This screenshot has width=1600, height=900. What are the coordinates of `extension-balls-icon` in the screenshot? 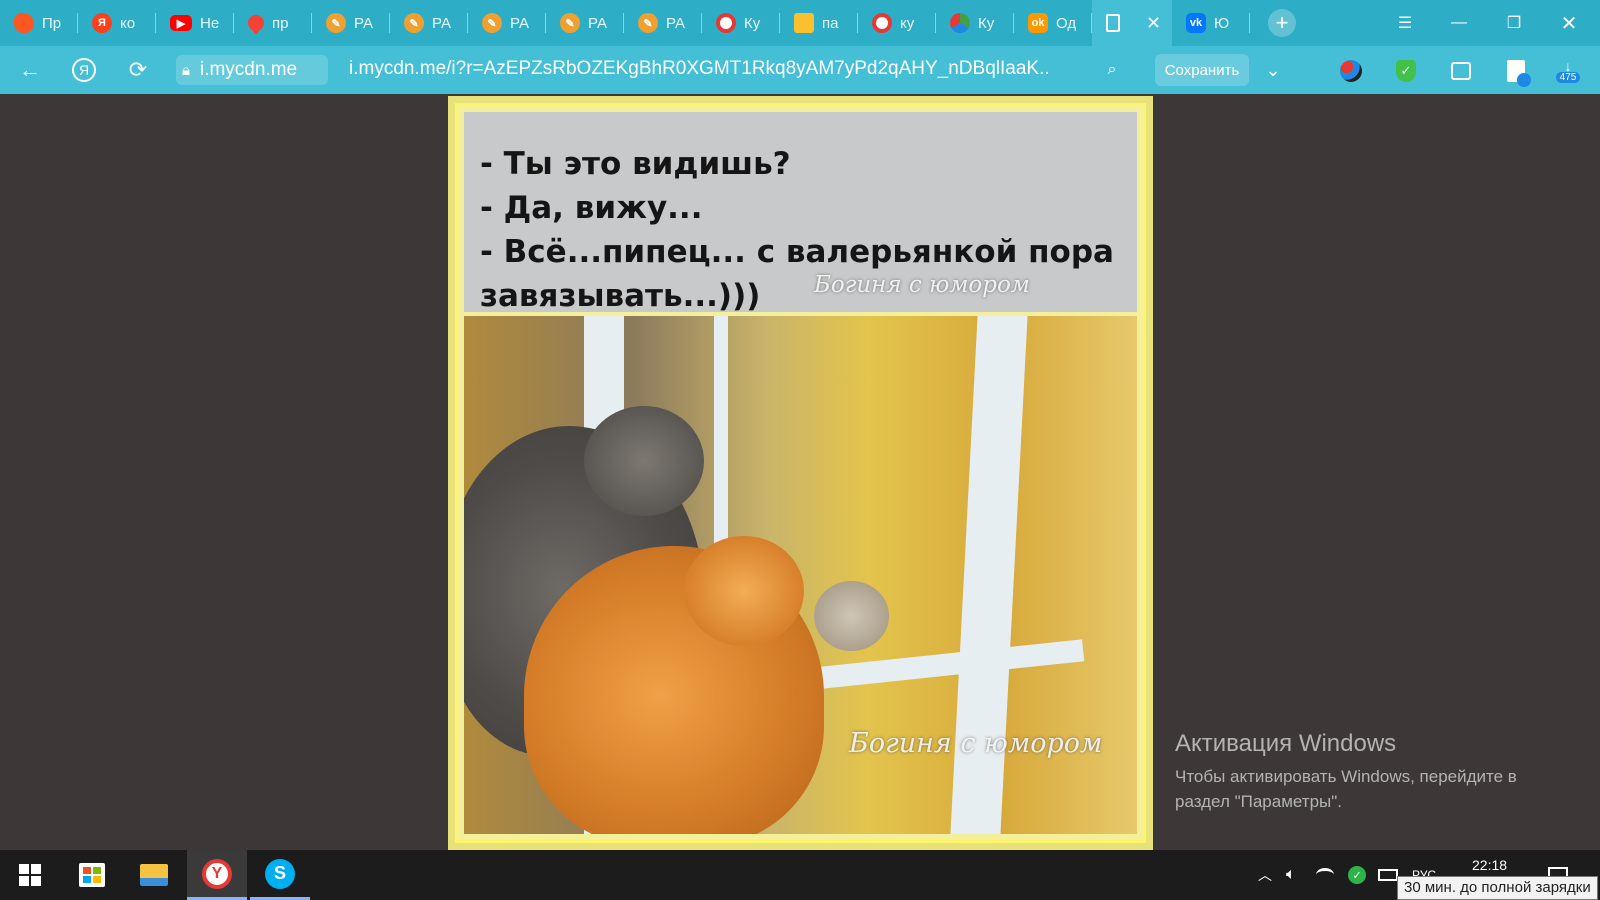 It's located at (1351, 71).